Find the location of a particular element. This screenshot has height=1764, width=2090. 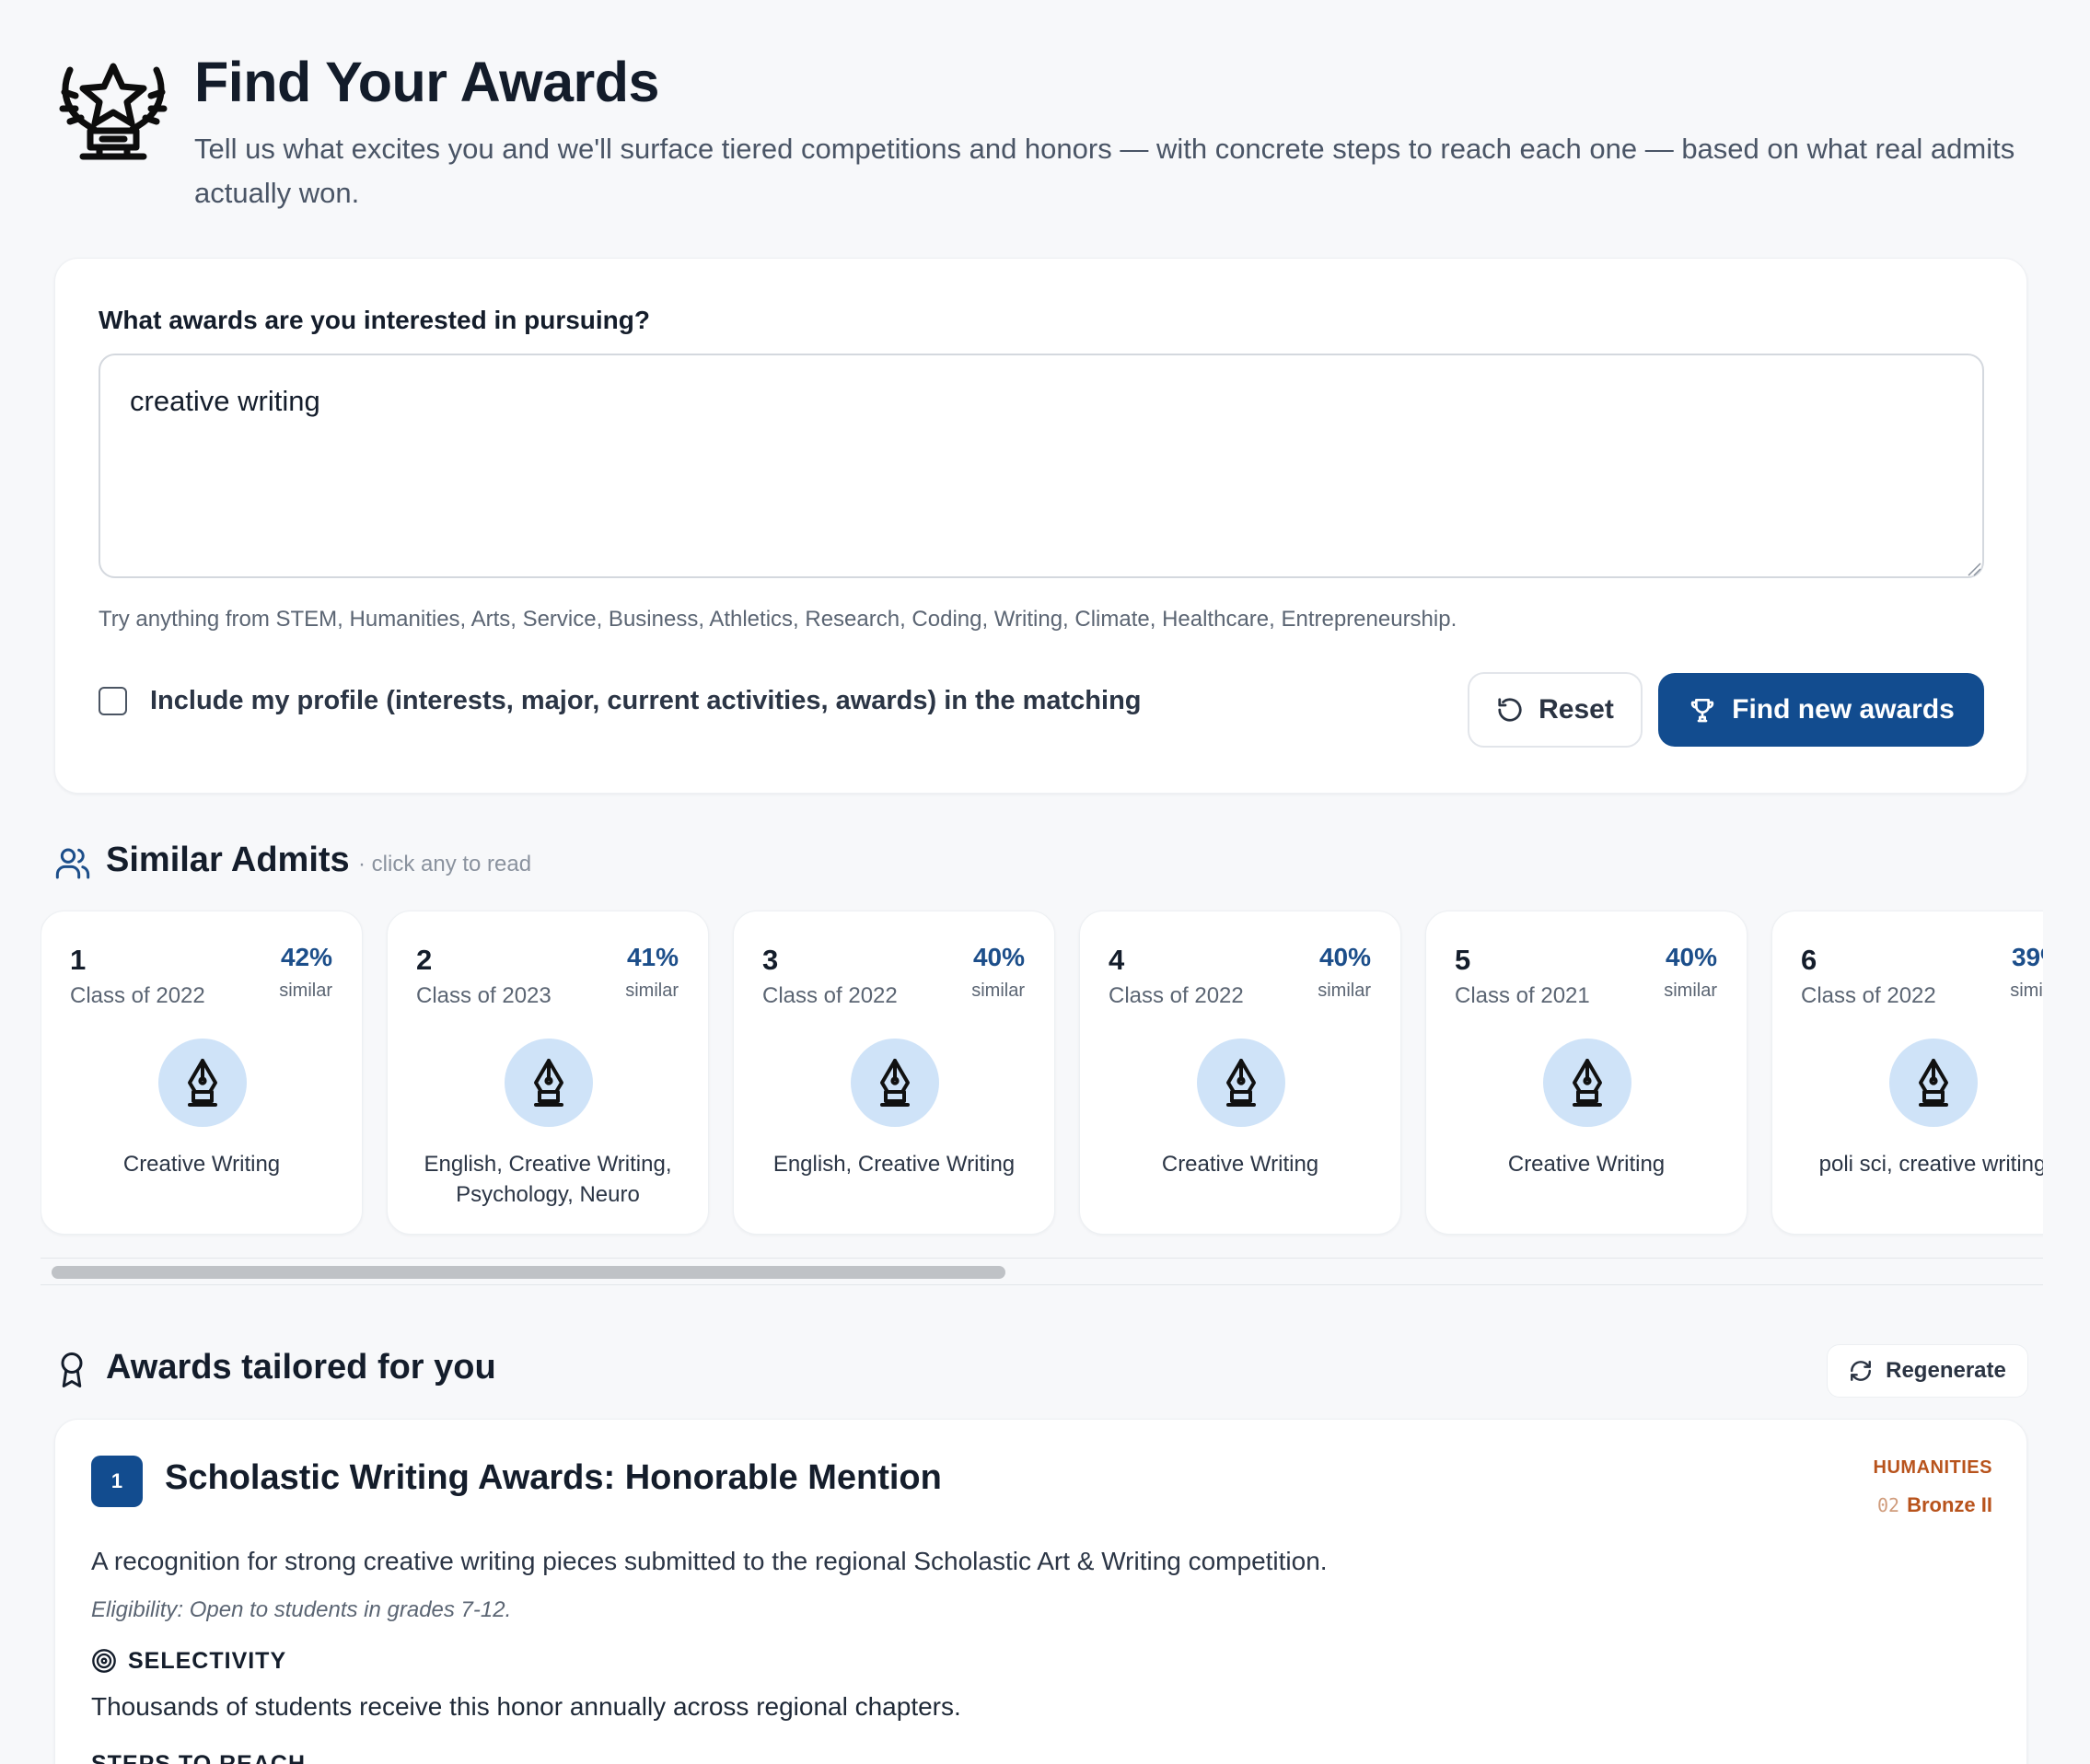

reset-button: Reset is located at coordinates (1555, 710).